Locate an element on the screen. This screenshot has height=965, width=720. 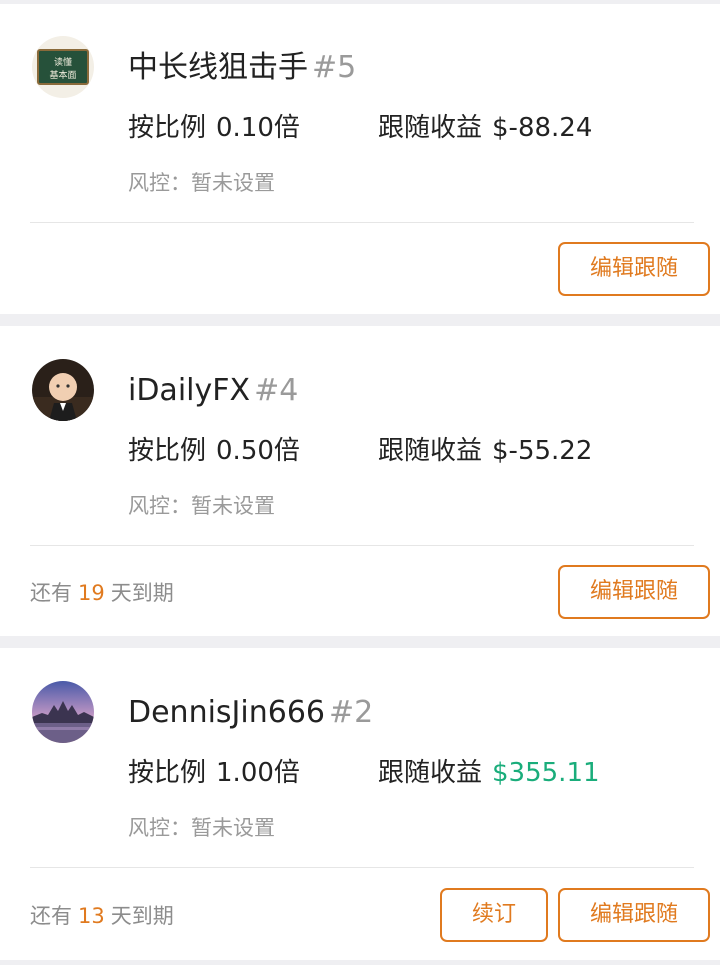
ratio-stat: 按比例 0.10倍 is located at coordinates (214, 128).